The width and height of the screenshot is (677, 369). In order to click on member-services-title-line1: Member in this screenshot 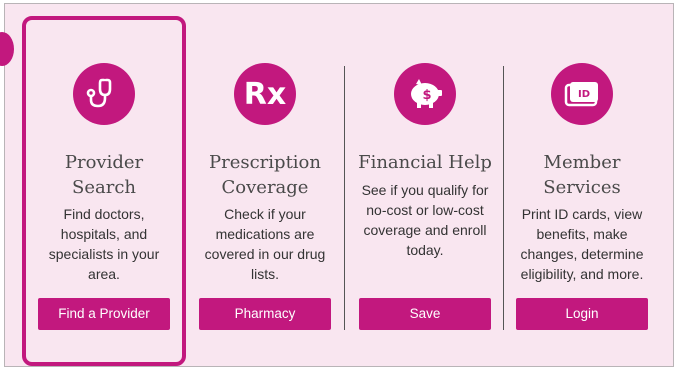, I will do `click(582, 162)`.